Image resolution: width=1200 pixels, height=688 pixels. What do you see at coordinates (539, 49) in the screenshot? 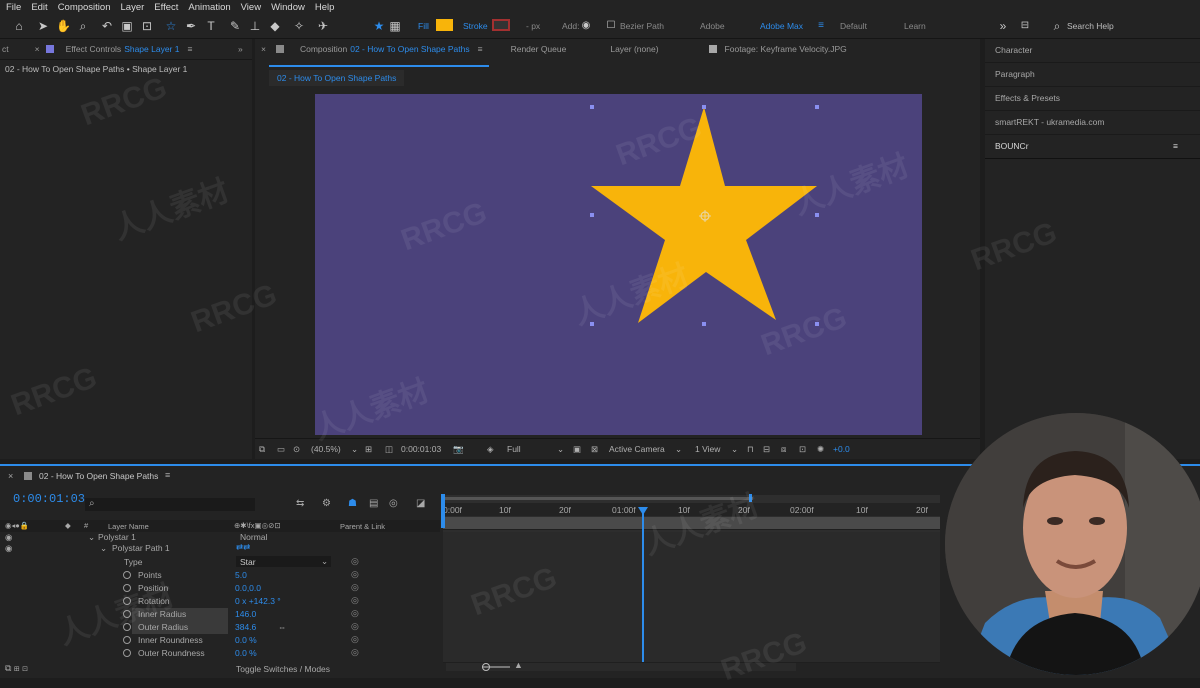
I see `render-queue-tab: Render Queue` at bounding box center [539, 49].